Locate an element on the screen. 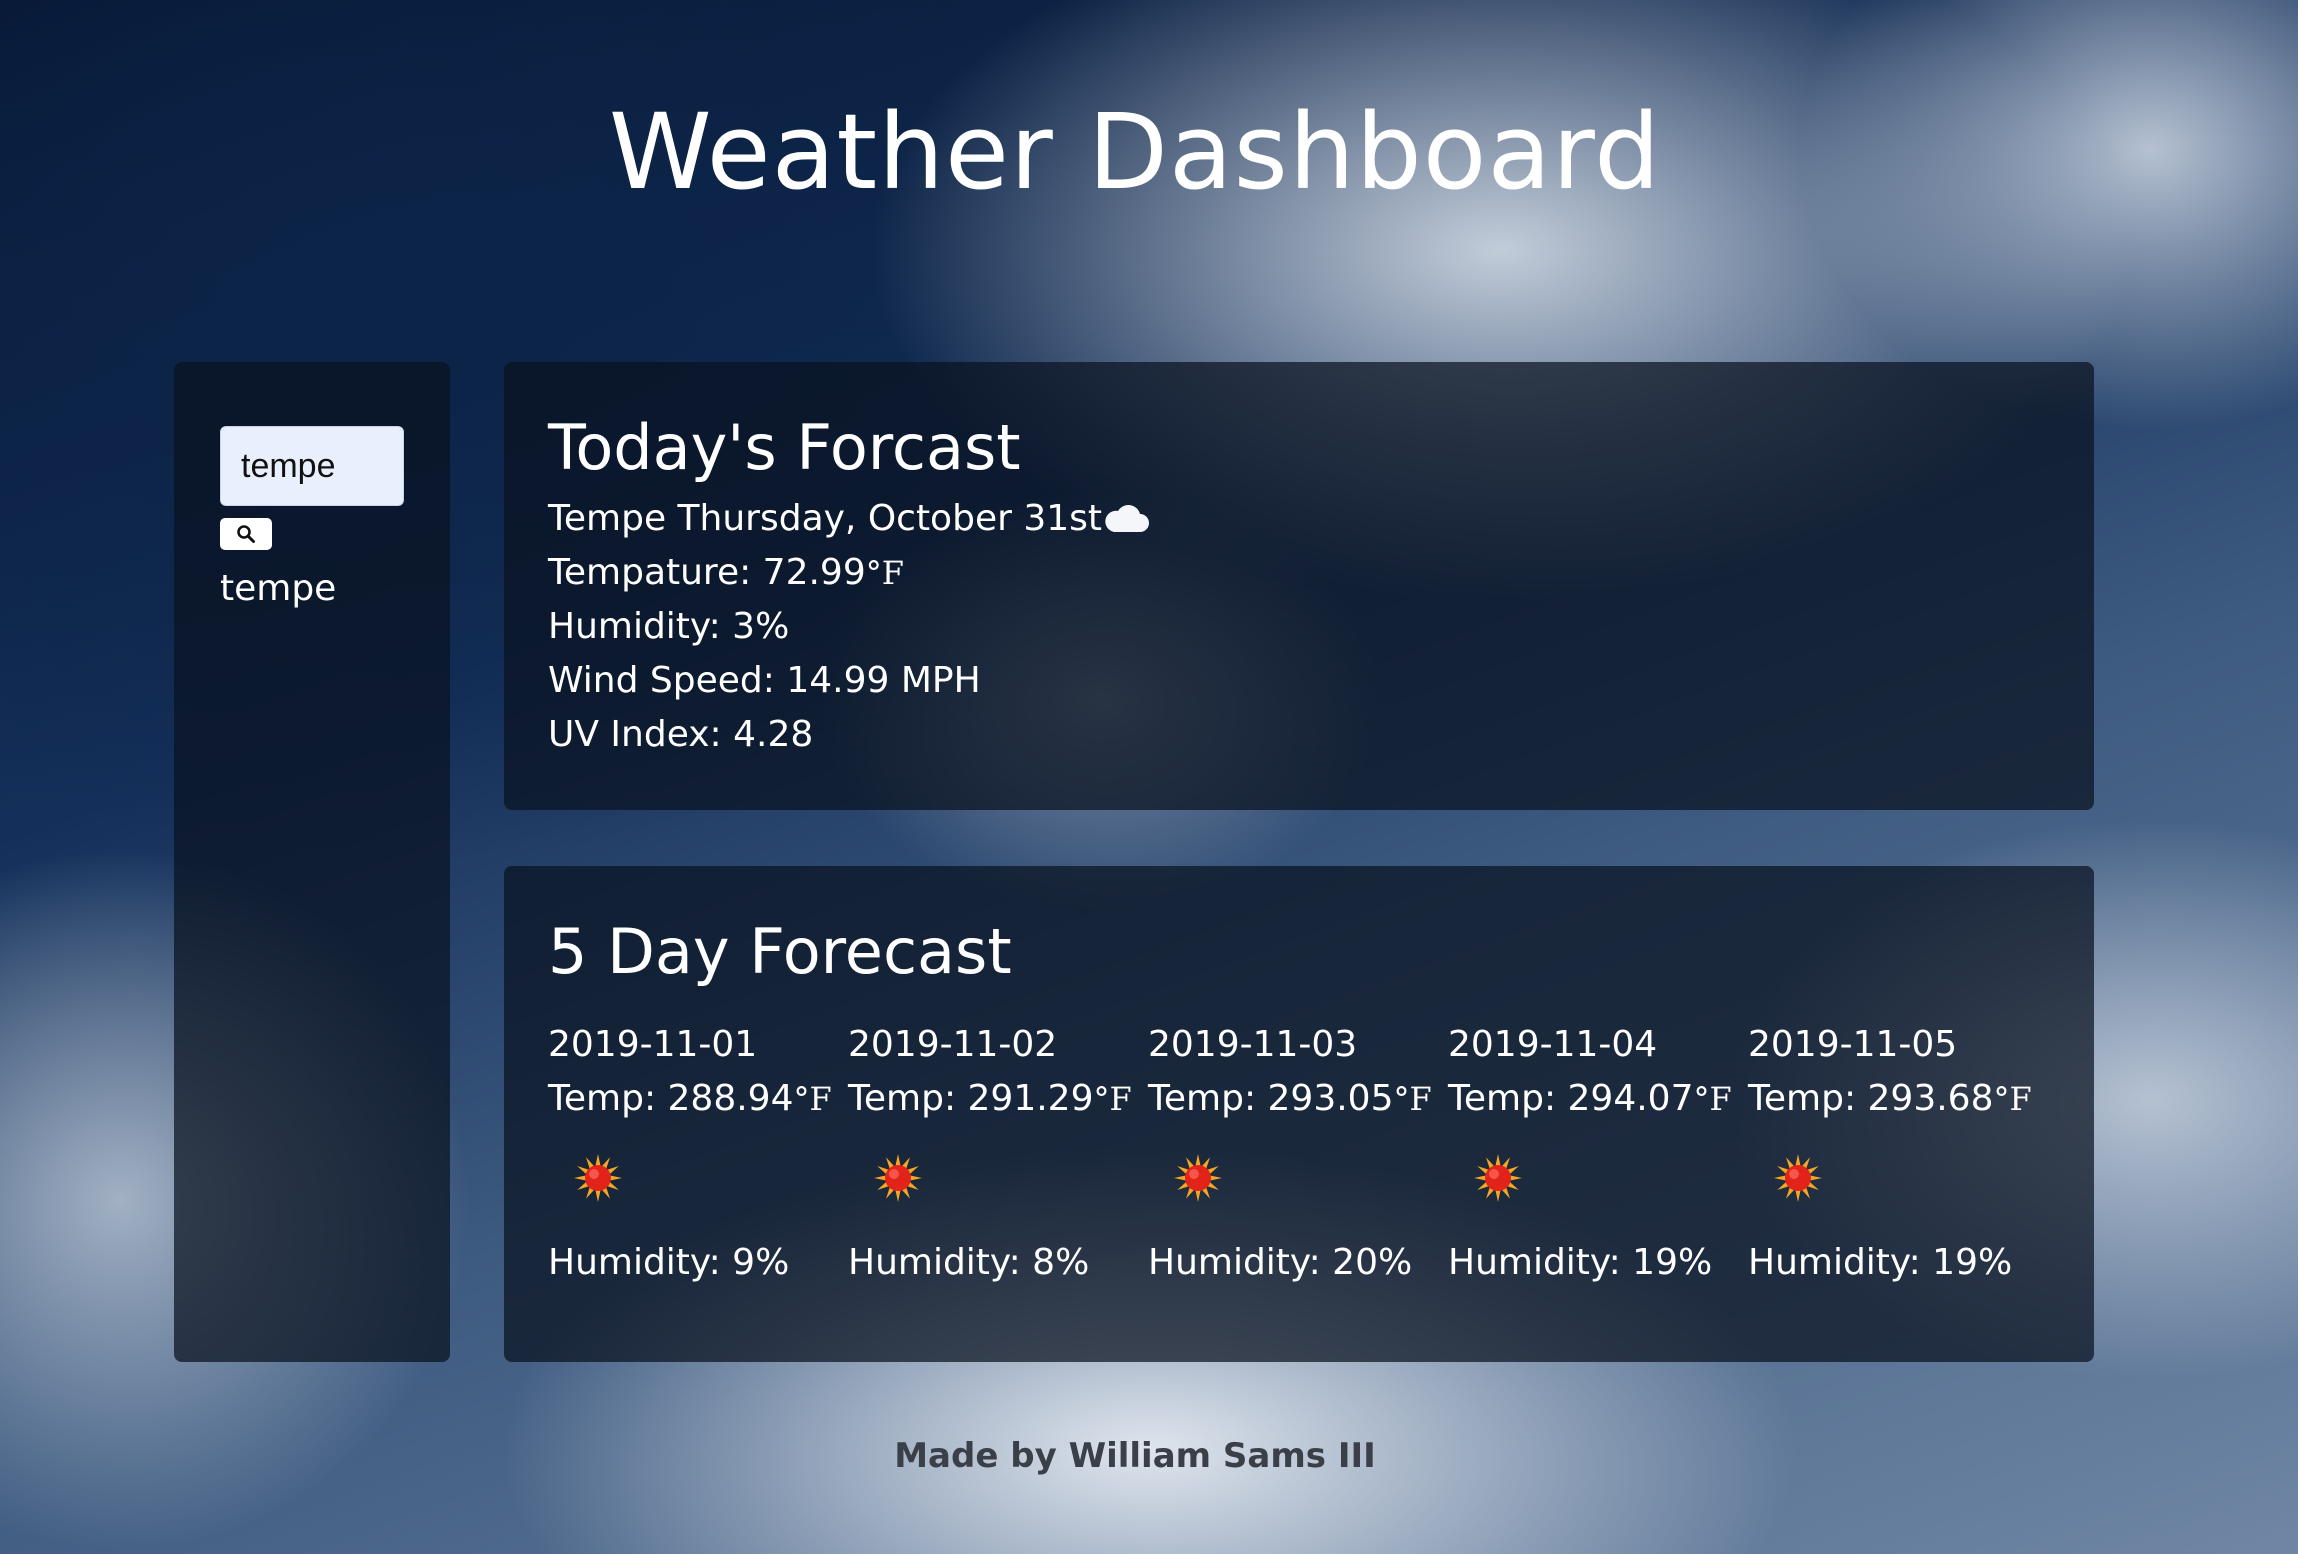  forecast-temp: Temp: 294.07 is located at coordinates (1571, 1098).